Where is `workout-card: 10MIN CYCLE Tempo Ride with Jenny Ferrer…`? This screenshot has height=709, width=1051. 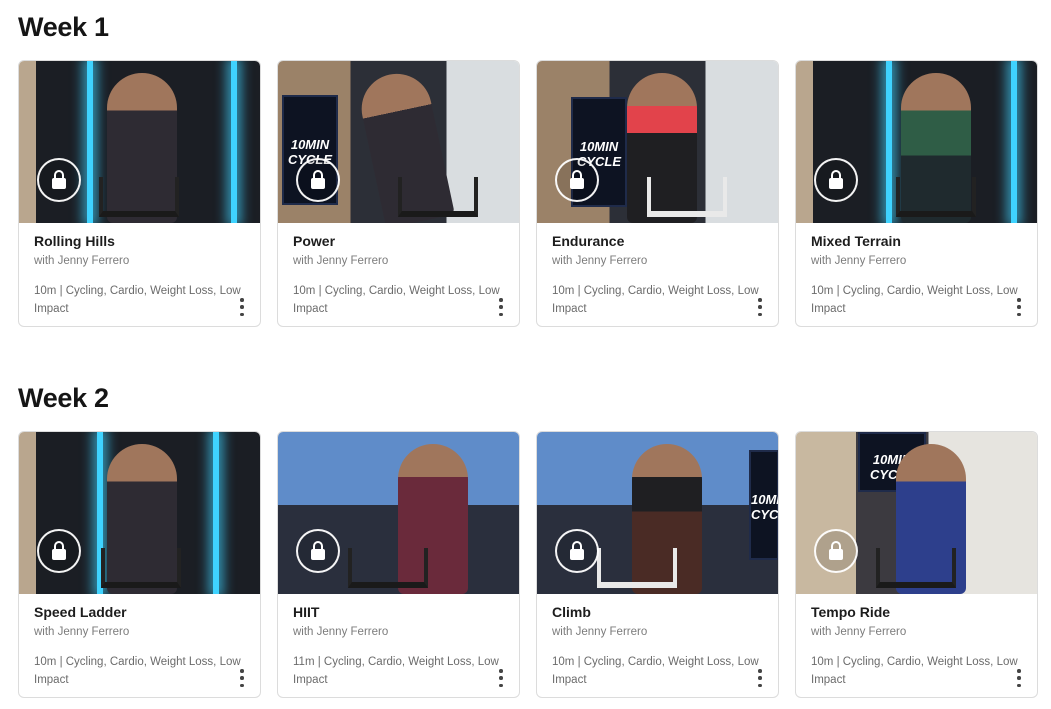
workout-card: 10MIN CYCLE Tempo Ride with Jenny Ferrer… is located at coordinates (916, 564).